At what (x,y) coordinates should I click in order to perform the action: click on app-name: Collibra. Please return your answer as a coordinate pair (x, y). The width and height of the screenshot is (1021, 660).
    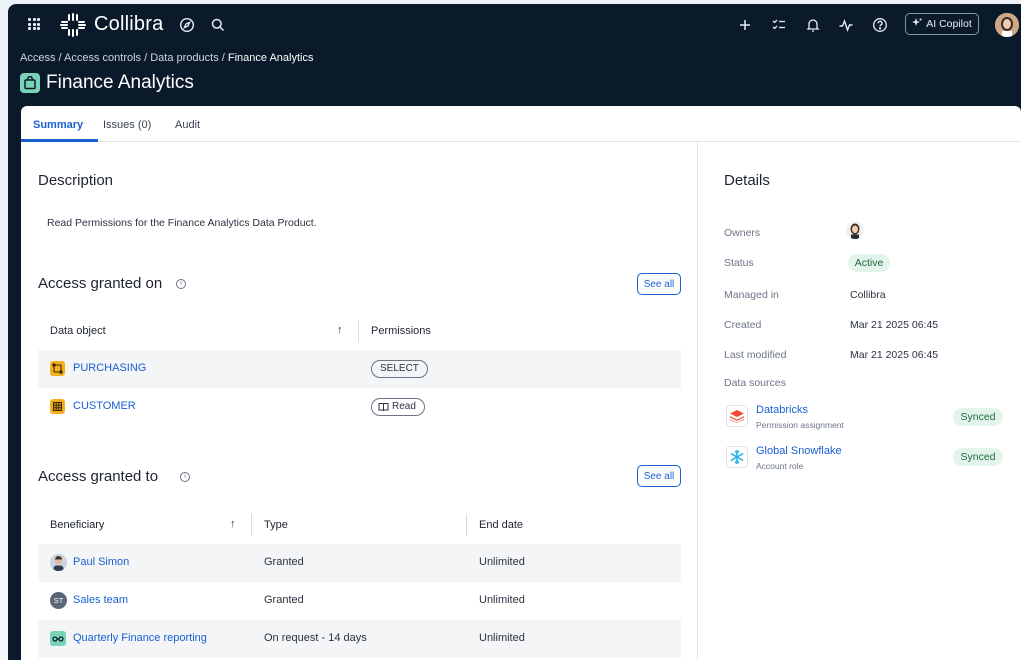
    Looking at the image, I should click on (129, 24).